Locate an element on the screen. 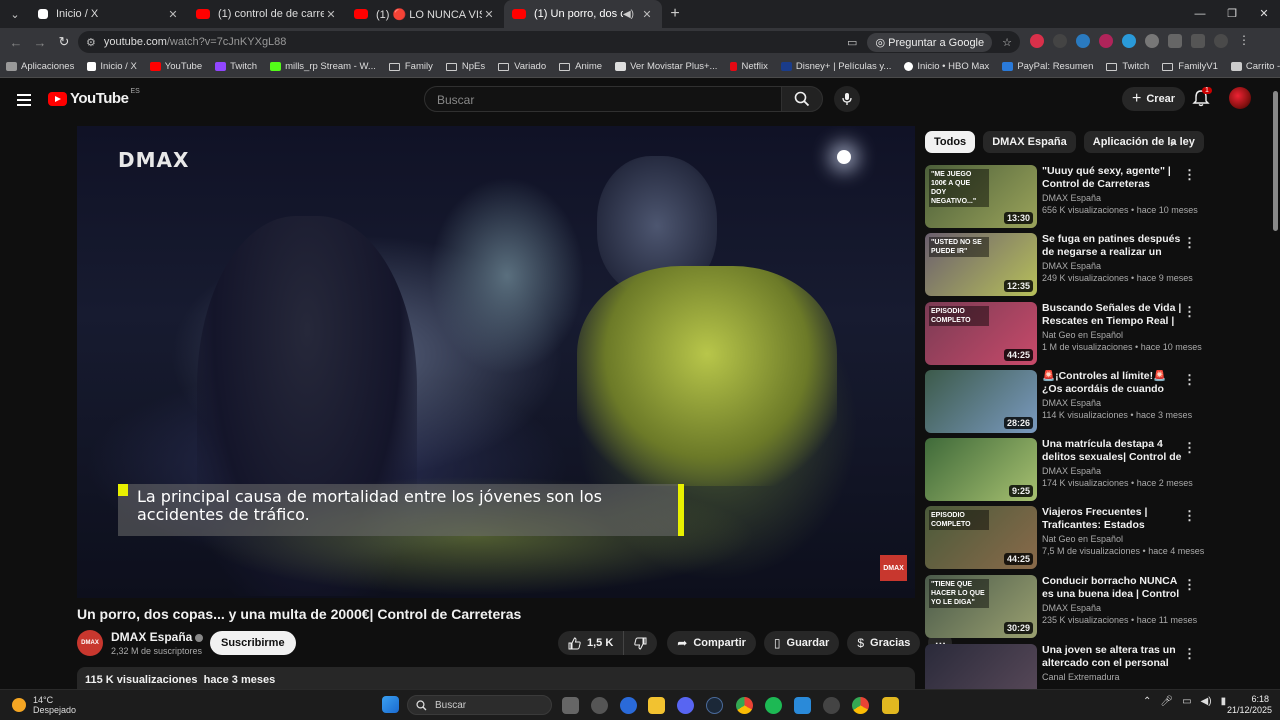 The image size is (1280, 720). create-button: + Crear is located at coordinates (1154, 99).